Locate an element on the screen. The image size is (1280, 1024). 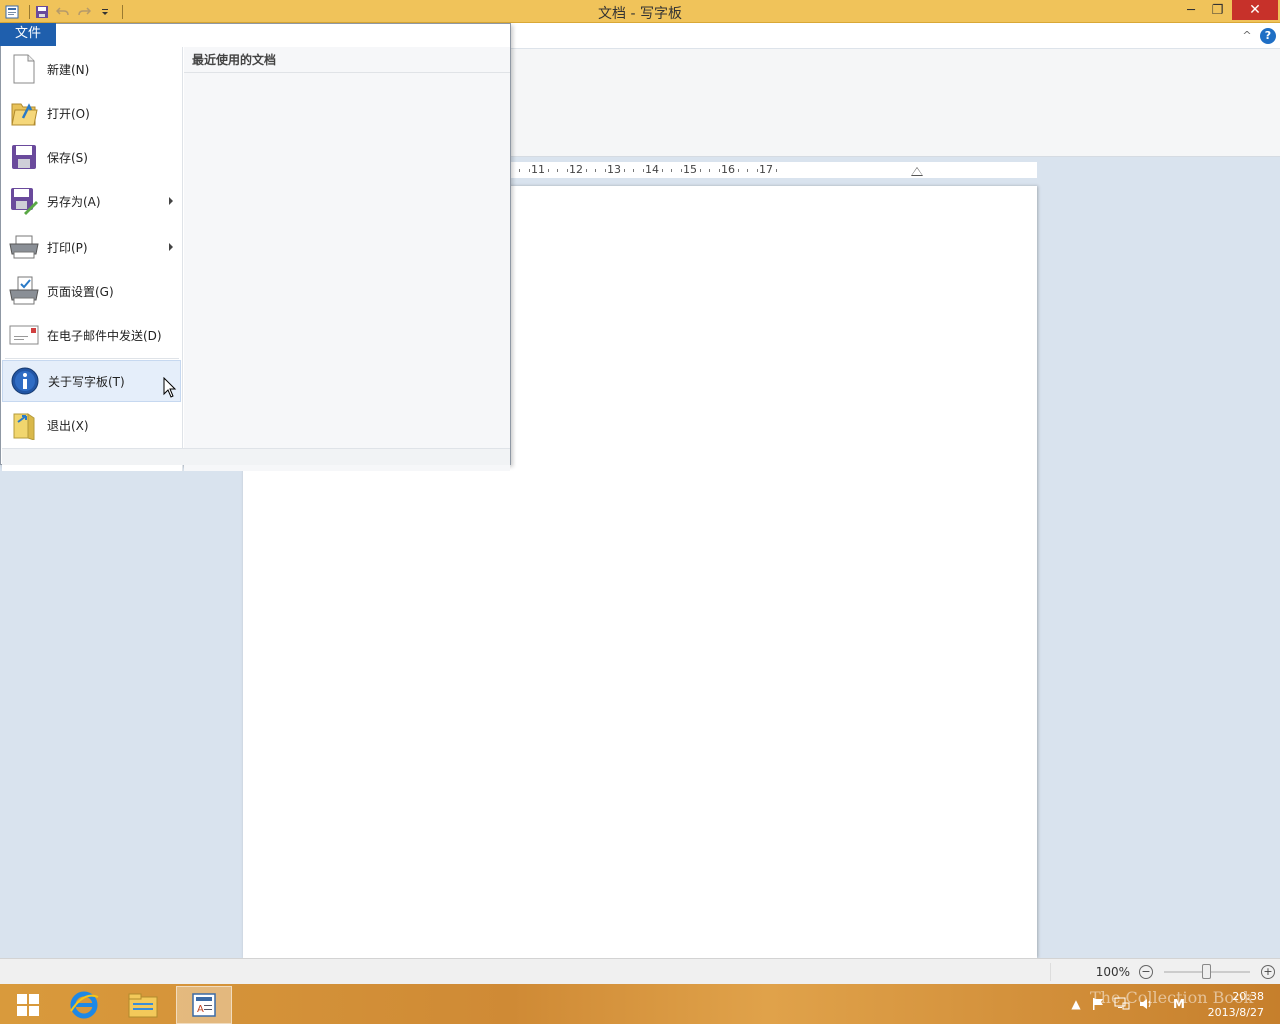
wordpad-icon: A is located at coordinates (204, 1005).